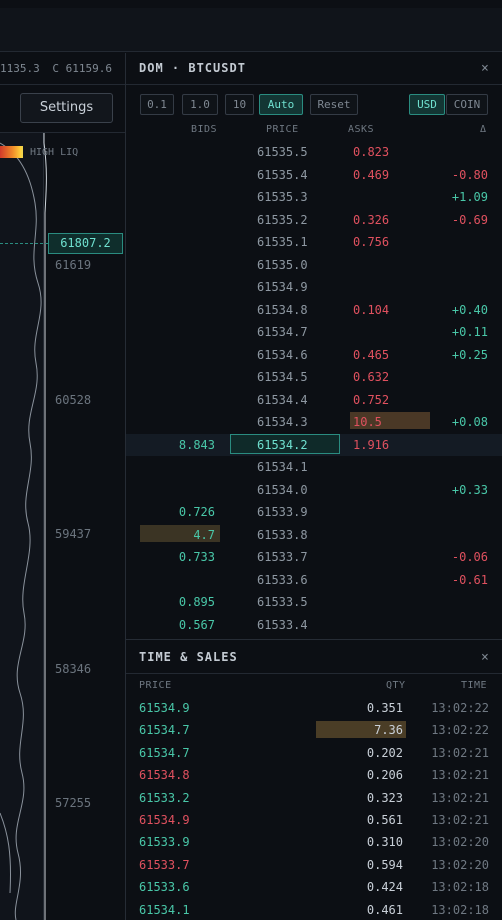 Image resolution: width=502 pixels, height=920 pixels. What do you see at coordinates (384, 842) in the screenshot?
I see `trade-qty: 0.310` at bounding box center [384, 842].